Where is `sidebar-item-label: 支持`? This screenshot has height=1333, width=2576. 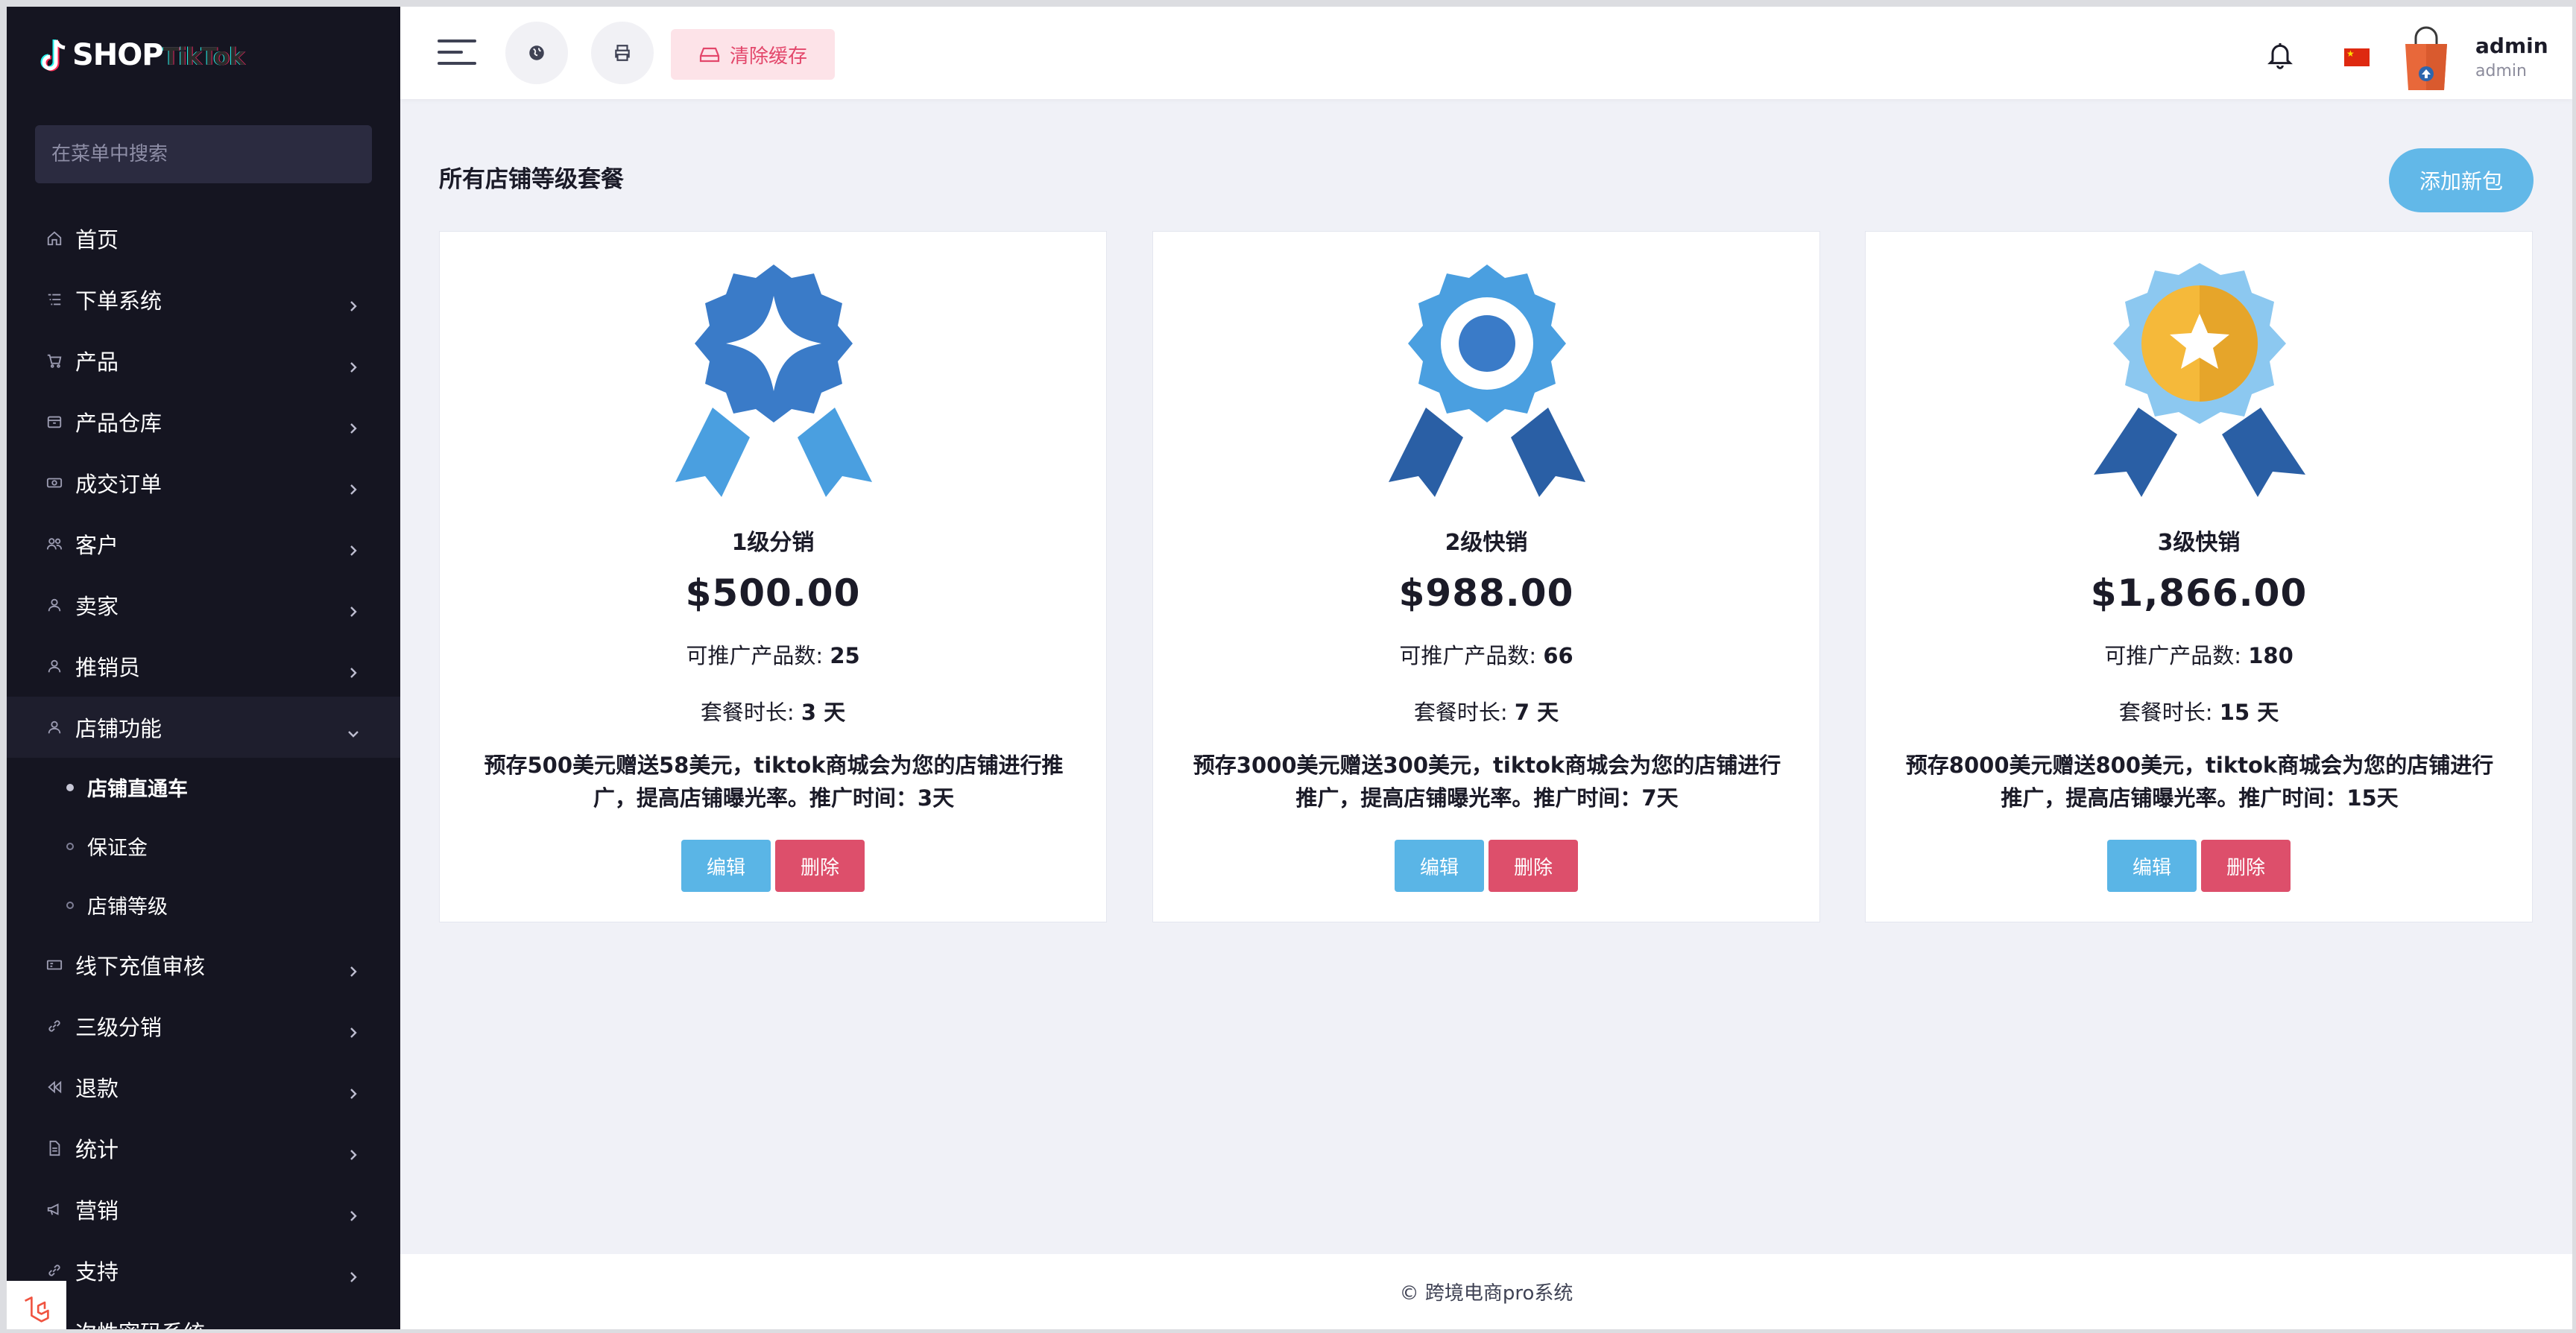
sidebar-item-label: 支持 is located at coordinates (97, 1272).